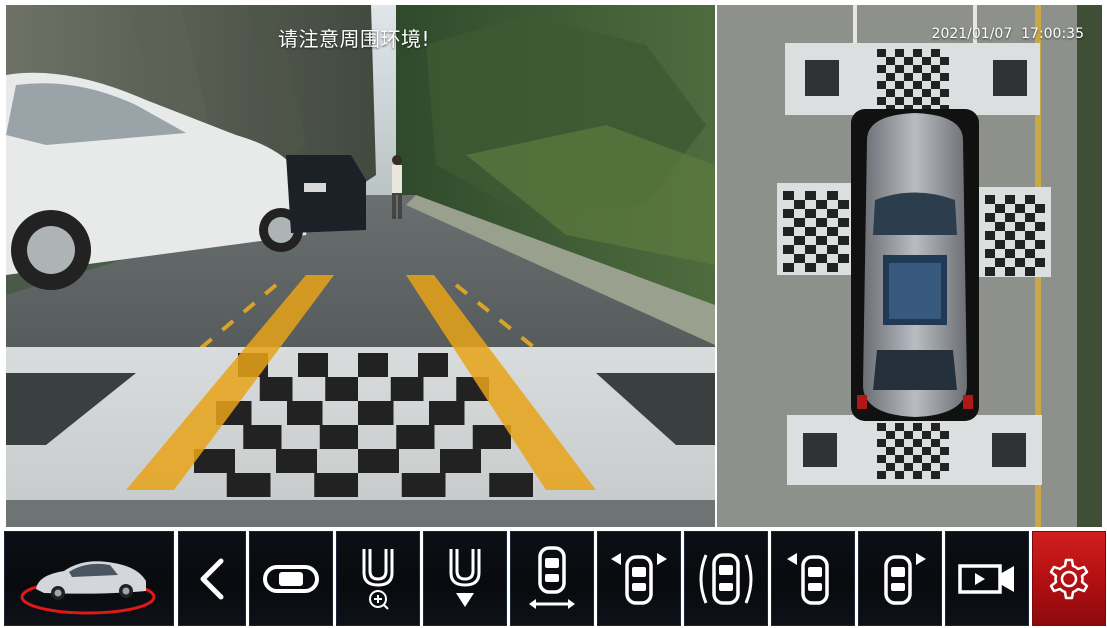 The image size is (1107, 628). I want to click on car-width-icon, so click(552, 577).